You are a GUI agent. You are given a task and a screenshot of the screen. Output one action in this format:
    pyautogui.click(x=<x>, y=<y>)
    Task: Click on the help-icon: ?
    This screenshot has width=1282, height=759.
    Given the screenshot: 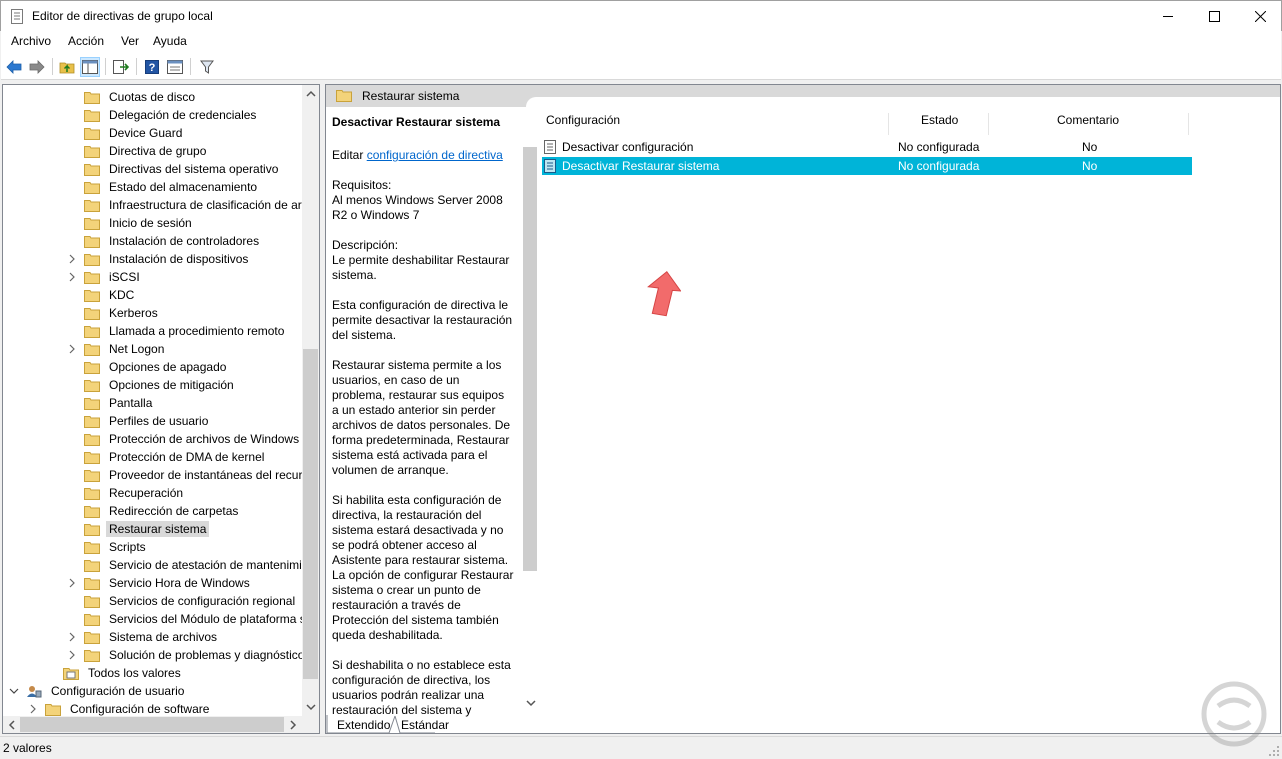 What is the action you would take?
    pyautogui.click(x=152, y=67)
    